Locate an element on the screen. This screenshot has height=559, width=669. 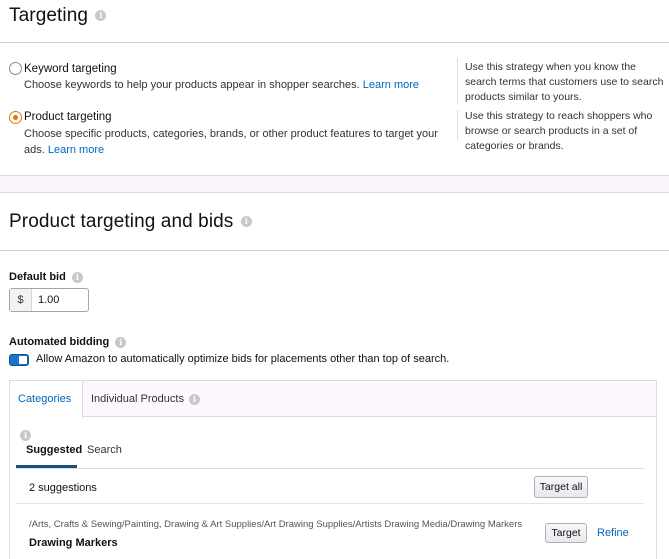
automated-bidding-toggle is located at coordinates (19, 360).